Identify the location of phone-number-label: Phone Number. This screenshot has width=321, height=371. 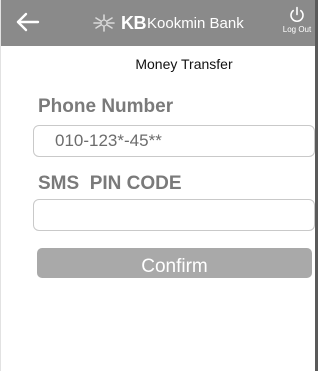
(106, 106).